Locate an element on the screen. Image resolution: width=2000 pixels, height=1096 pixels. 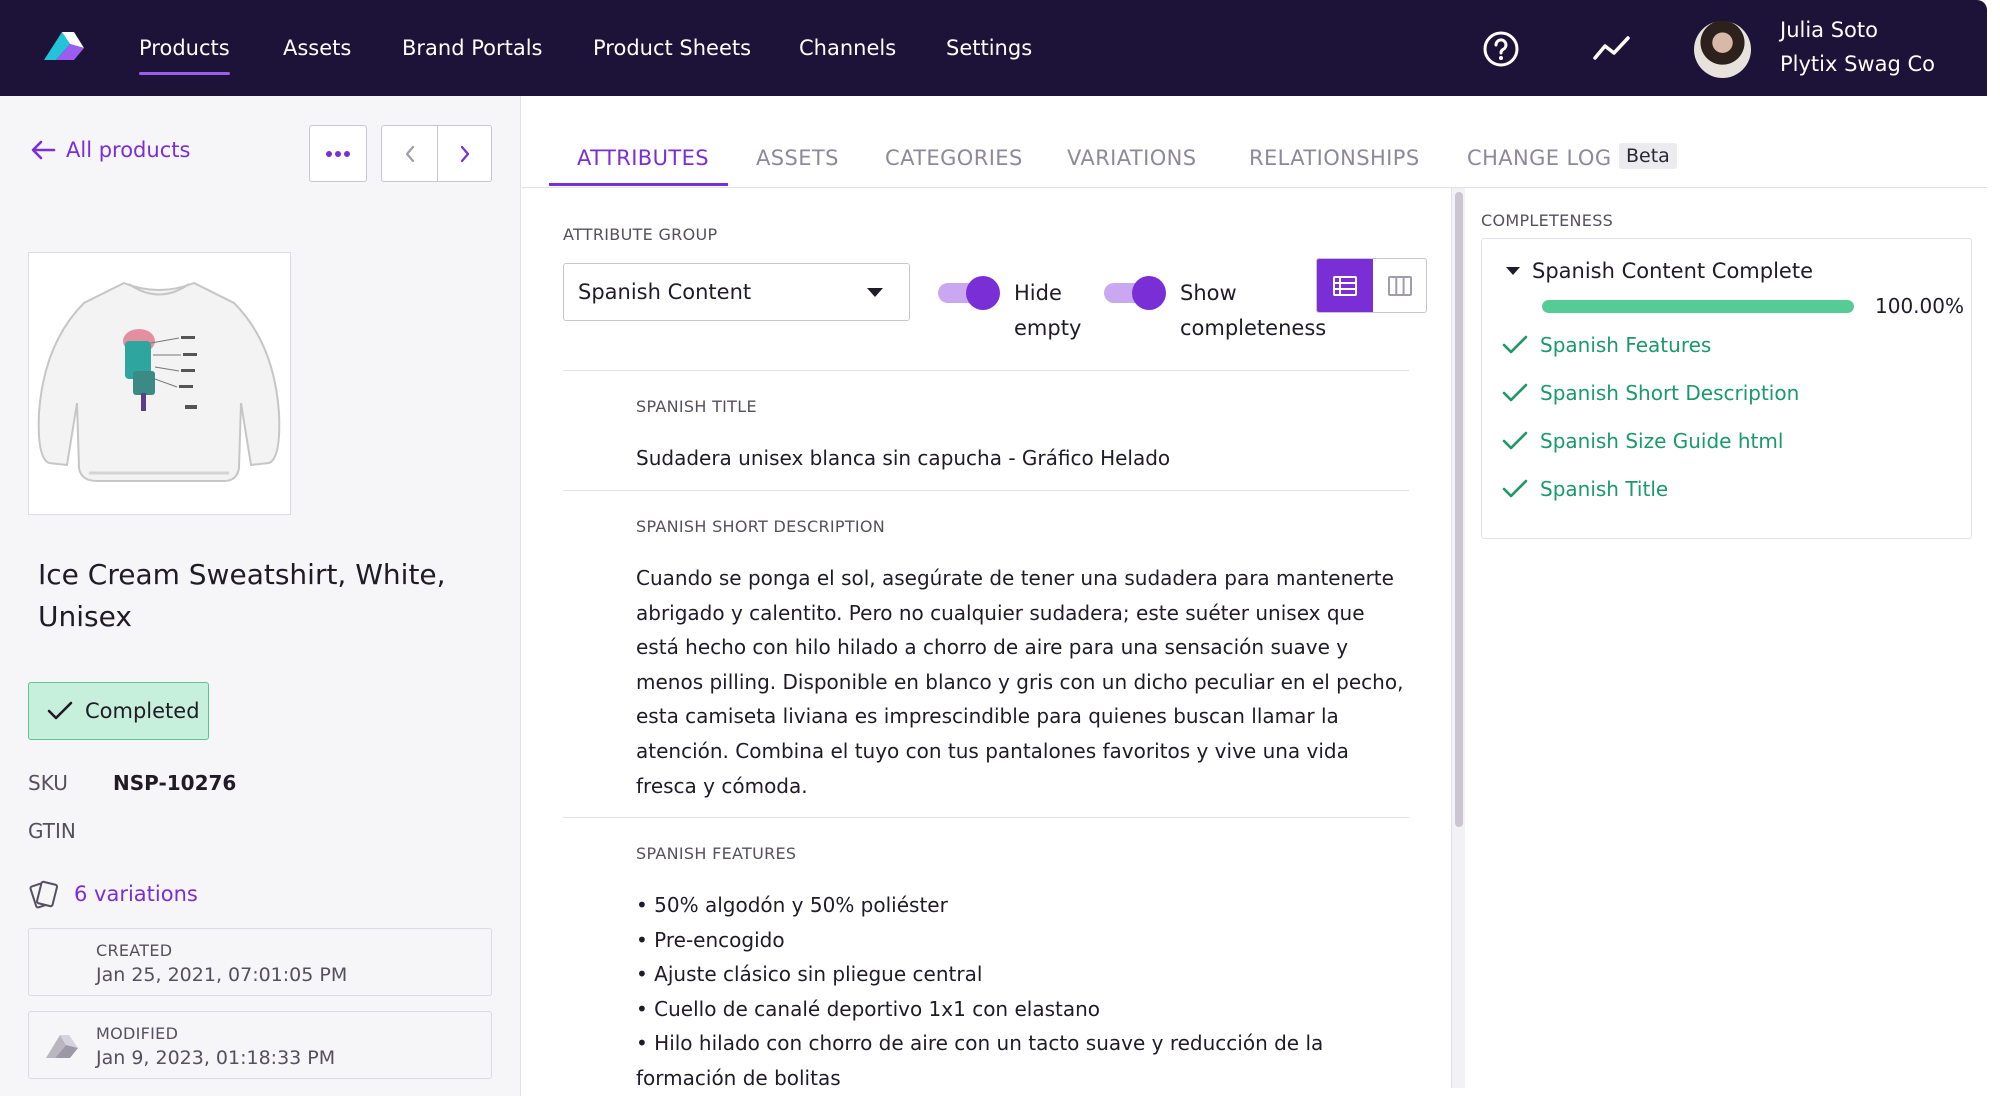
progress-fill is located at coordinates (1698, 306).